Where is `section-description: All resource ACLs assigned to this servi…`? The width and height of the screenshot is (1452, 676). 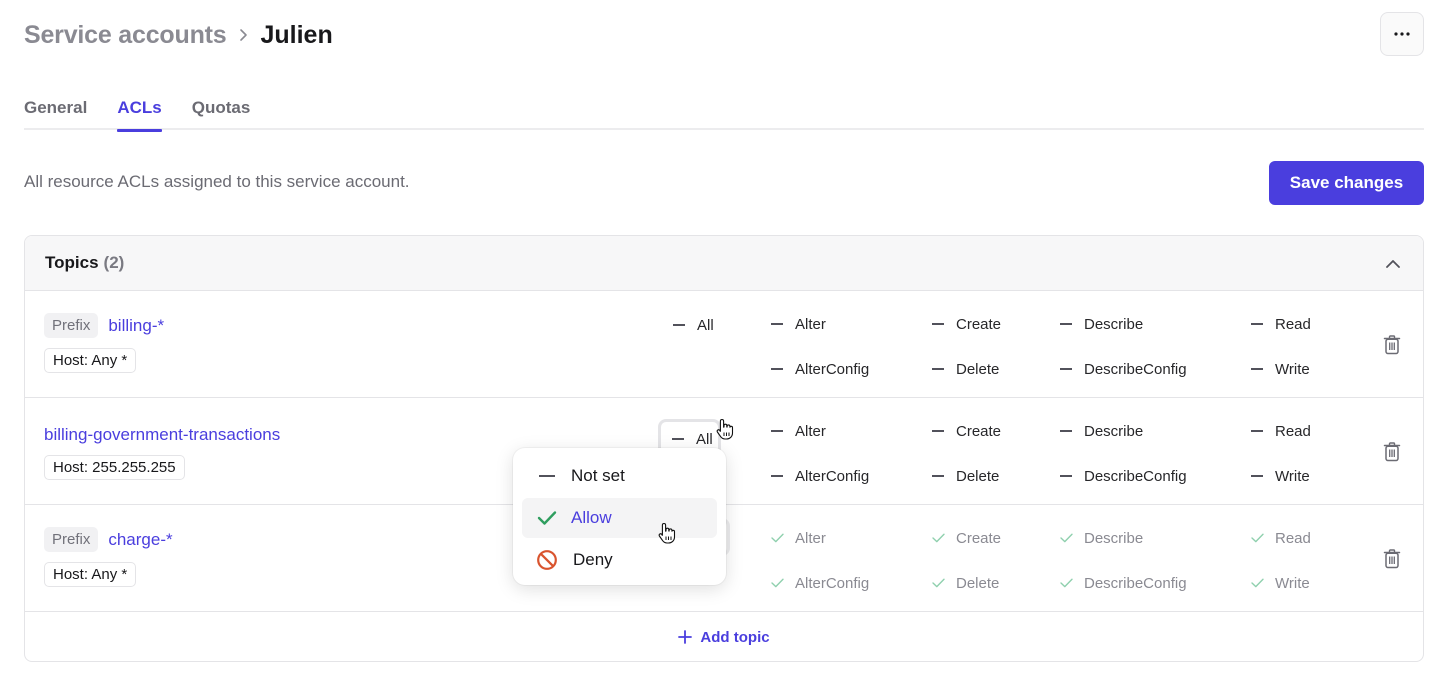
section-description: All resource ACLs assigned to this servi… is located at coordinates (217, 181).